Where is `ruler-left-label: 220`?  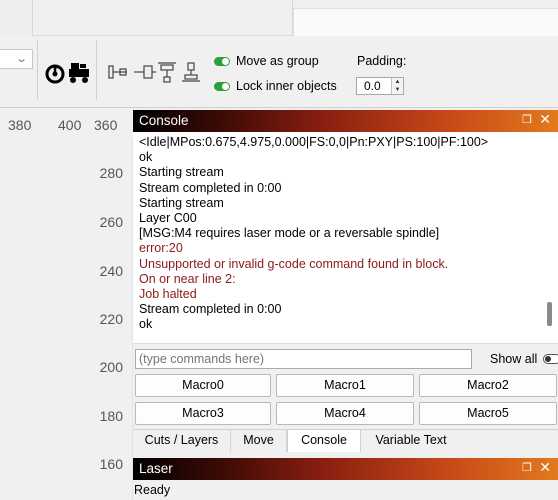 ruler-left-label: 220 is located at coordinates (111, 319).